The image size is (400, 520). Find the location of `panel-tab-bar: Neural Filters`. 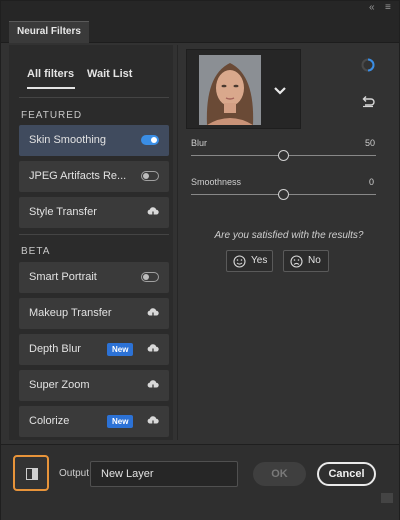

panel-tab-bar: Neural Filters is located at coordinates (200, 29).